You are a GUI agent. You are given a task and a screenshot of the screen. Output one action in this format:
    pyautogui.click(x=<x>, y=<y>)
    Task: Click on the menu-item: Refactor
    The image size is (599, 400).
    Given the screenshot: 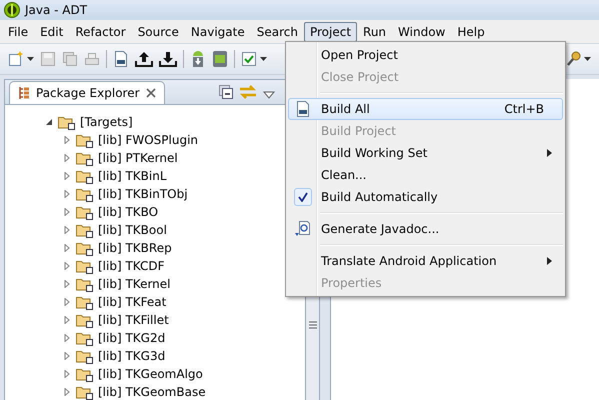 What is the action you would take?
    pyautogui.click(x=100, y=32)
    